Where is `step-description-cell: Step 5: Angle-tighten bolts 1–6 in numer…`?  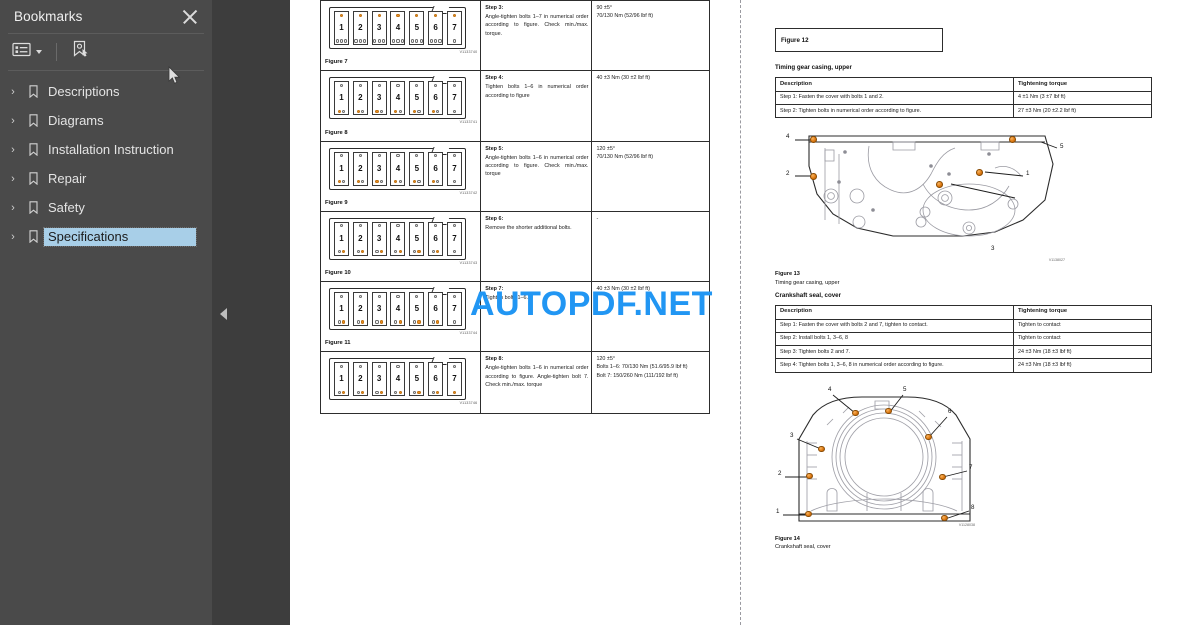
step-description-cell: Step 5: Angle-tighten bolts 1–6 in numer… is located at coordinates (536, 176).